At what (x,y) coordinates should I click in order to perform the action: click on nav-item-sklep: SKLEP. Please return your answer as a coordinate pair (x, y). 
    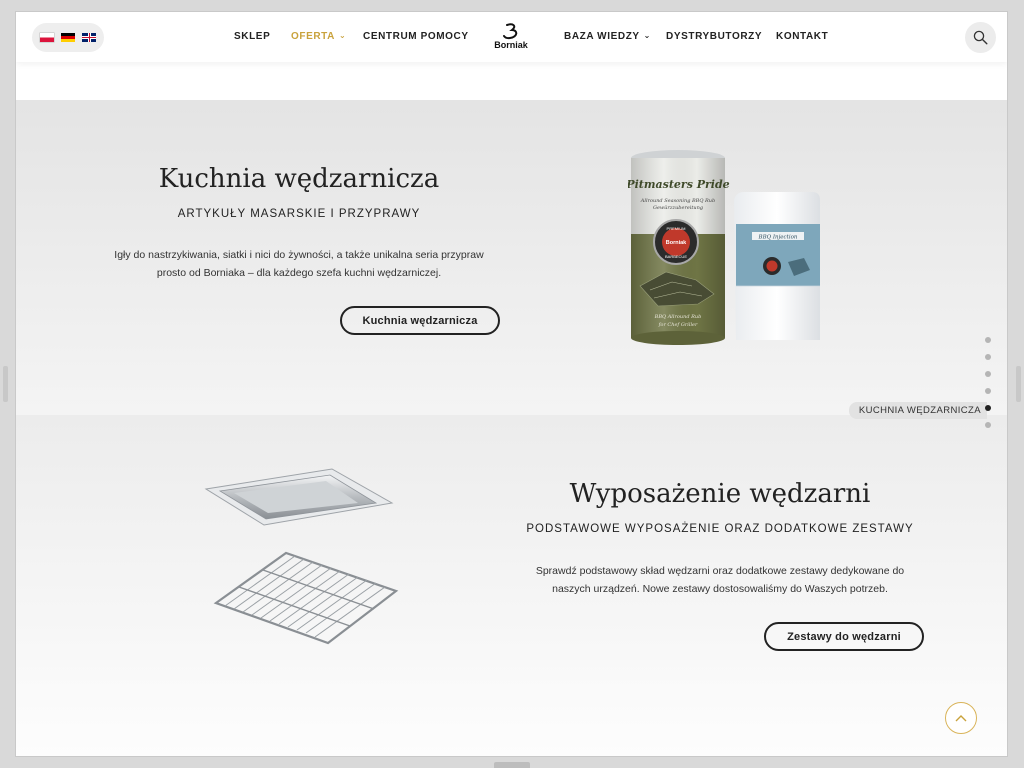
    Looking at the image, I should click on (252, 36).